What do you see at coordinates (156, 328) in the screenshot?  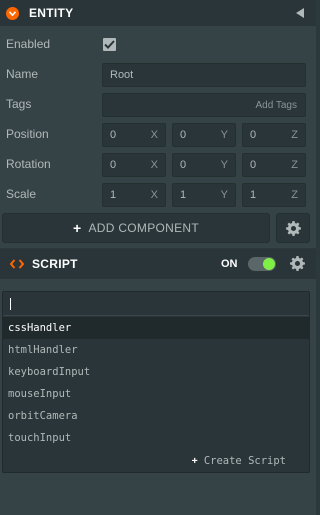 I see `script-item-csshandler: cssHandler` at bounding box center [156, 328].